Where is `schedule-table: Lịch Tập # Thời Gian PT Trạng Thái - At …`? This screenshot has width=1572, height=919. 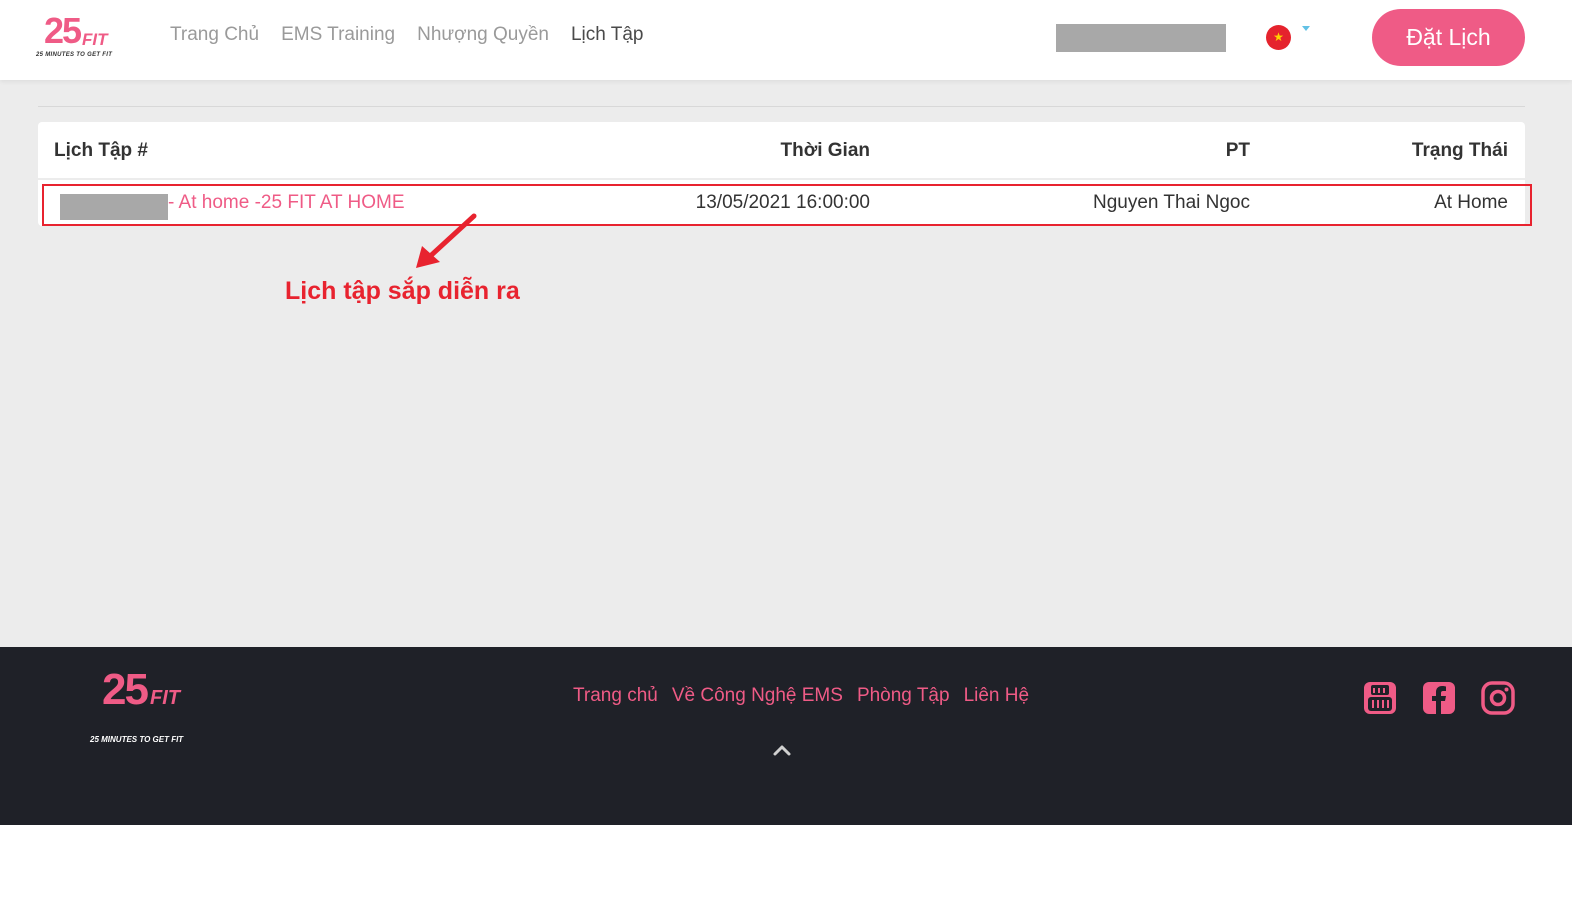 schedule-table: Lịch Tập # Thời Gian PT Trạng Thái - At … is located at coordinates (785, 174).